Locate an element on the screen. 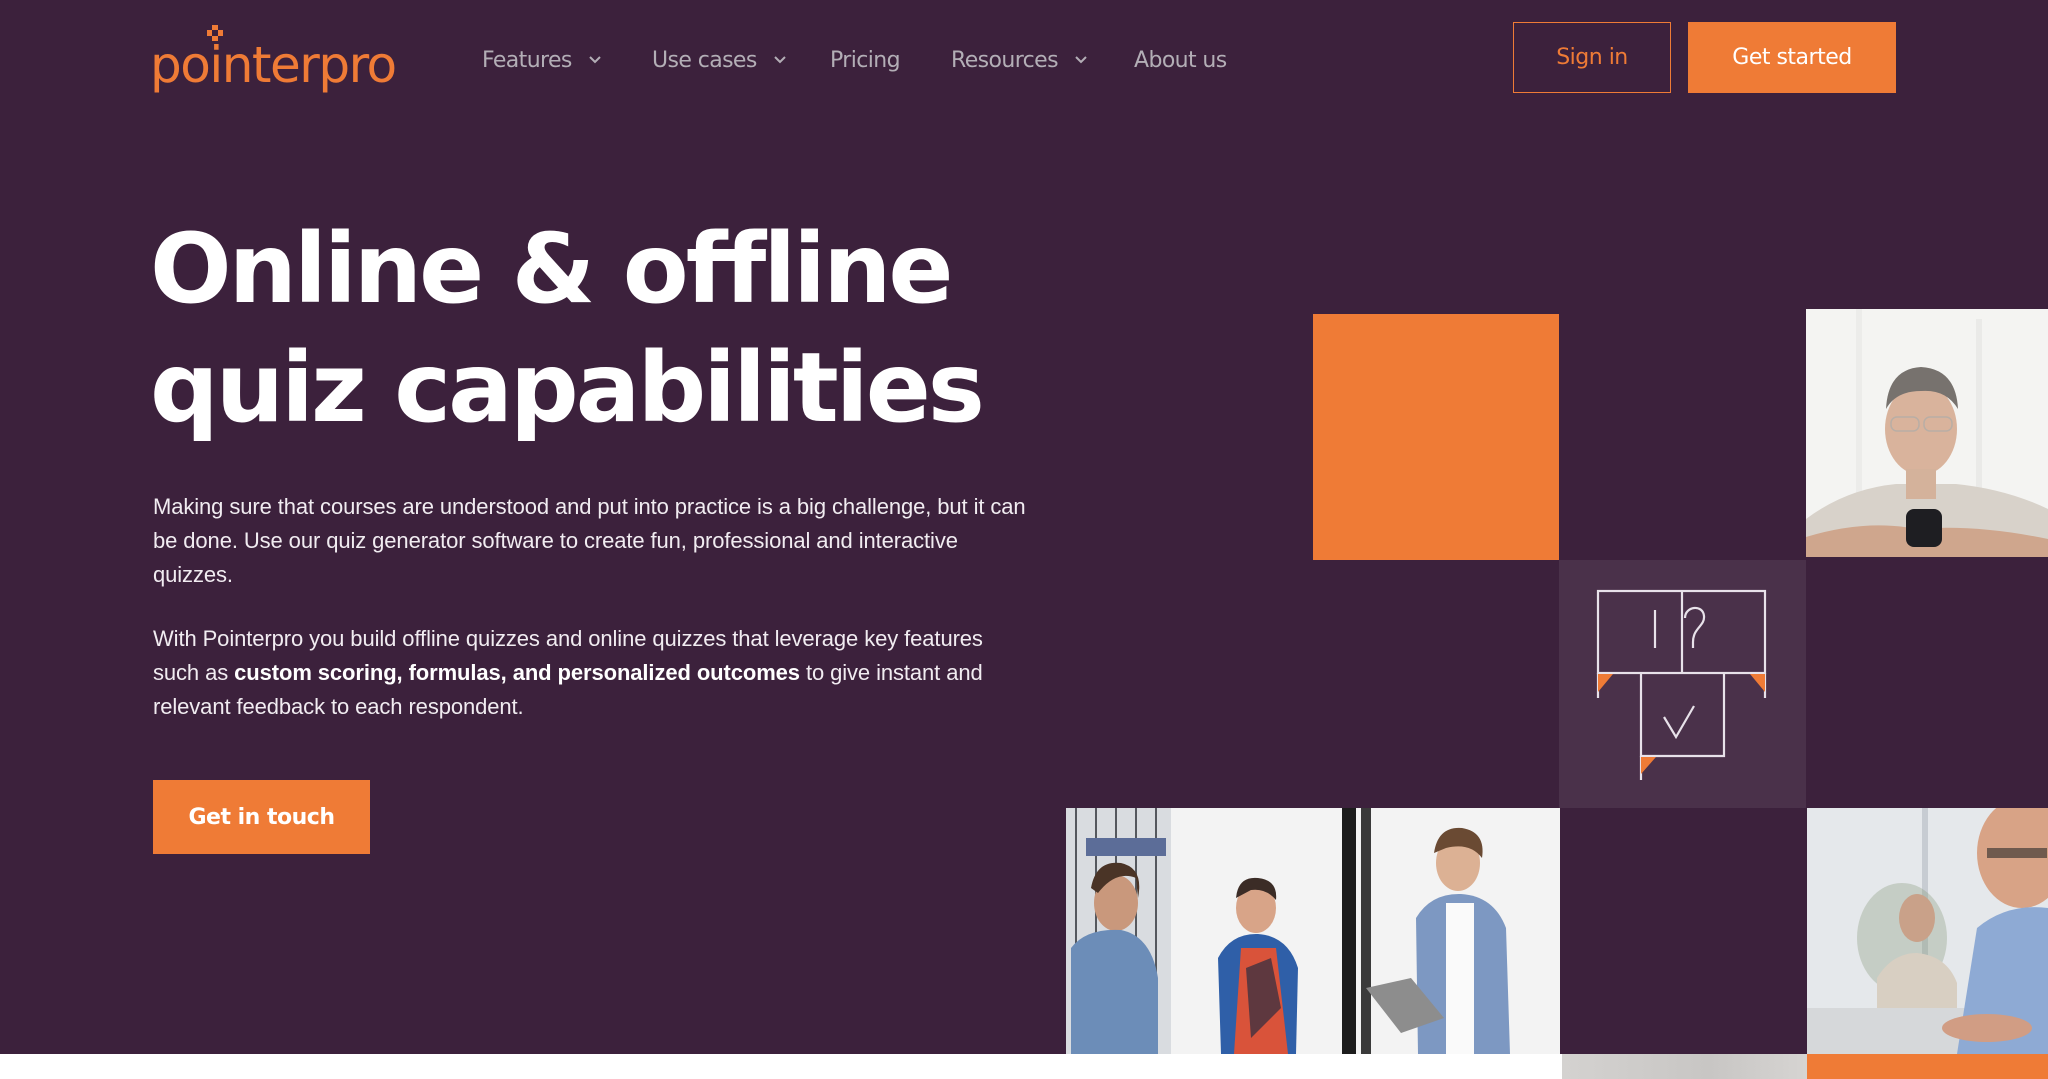 Image resolution: width=2048 pixels, height=1079 pixels. nav-item-resources: Resources is located at coordinates (1019, 60).